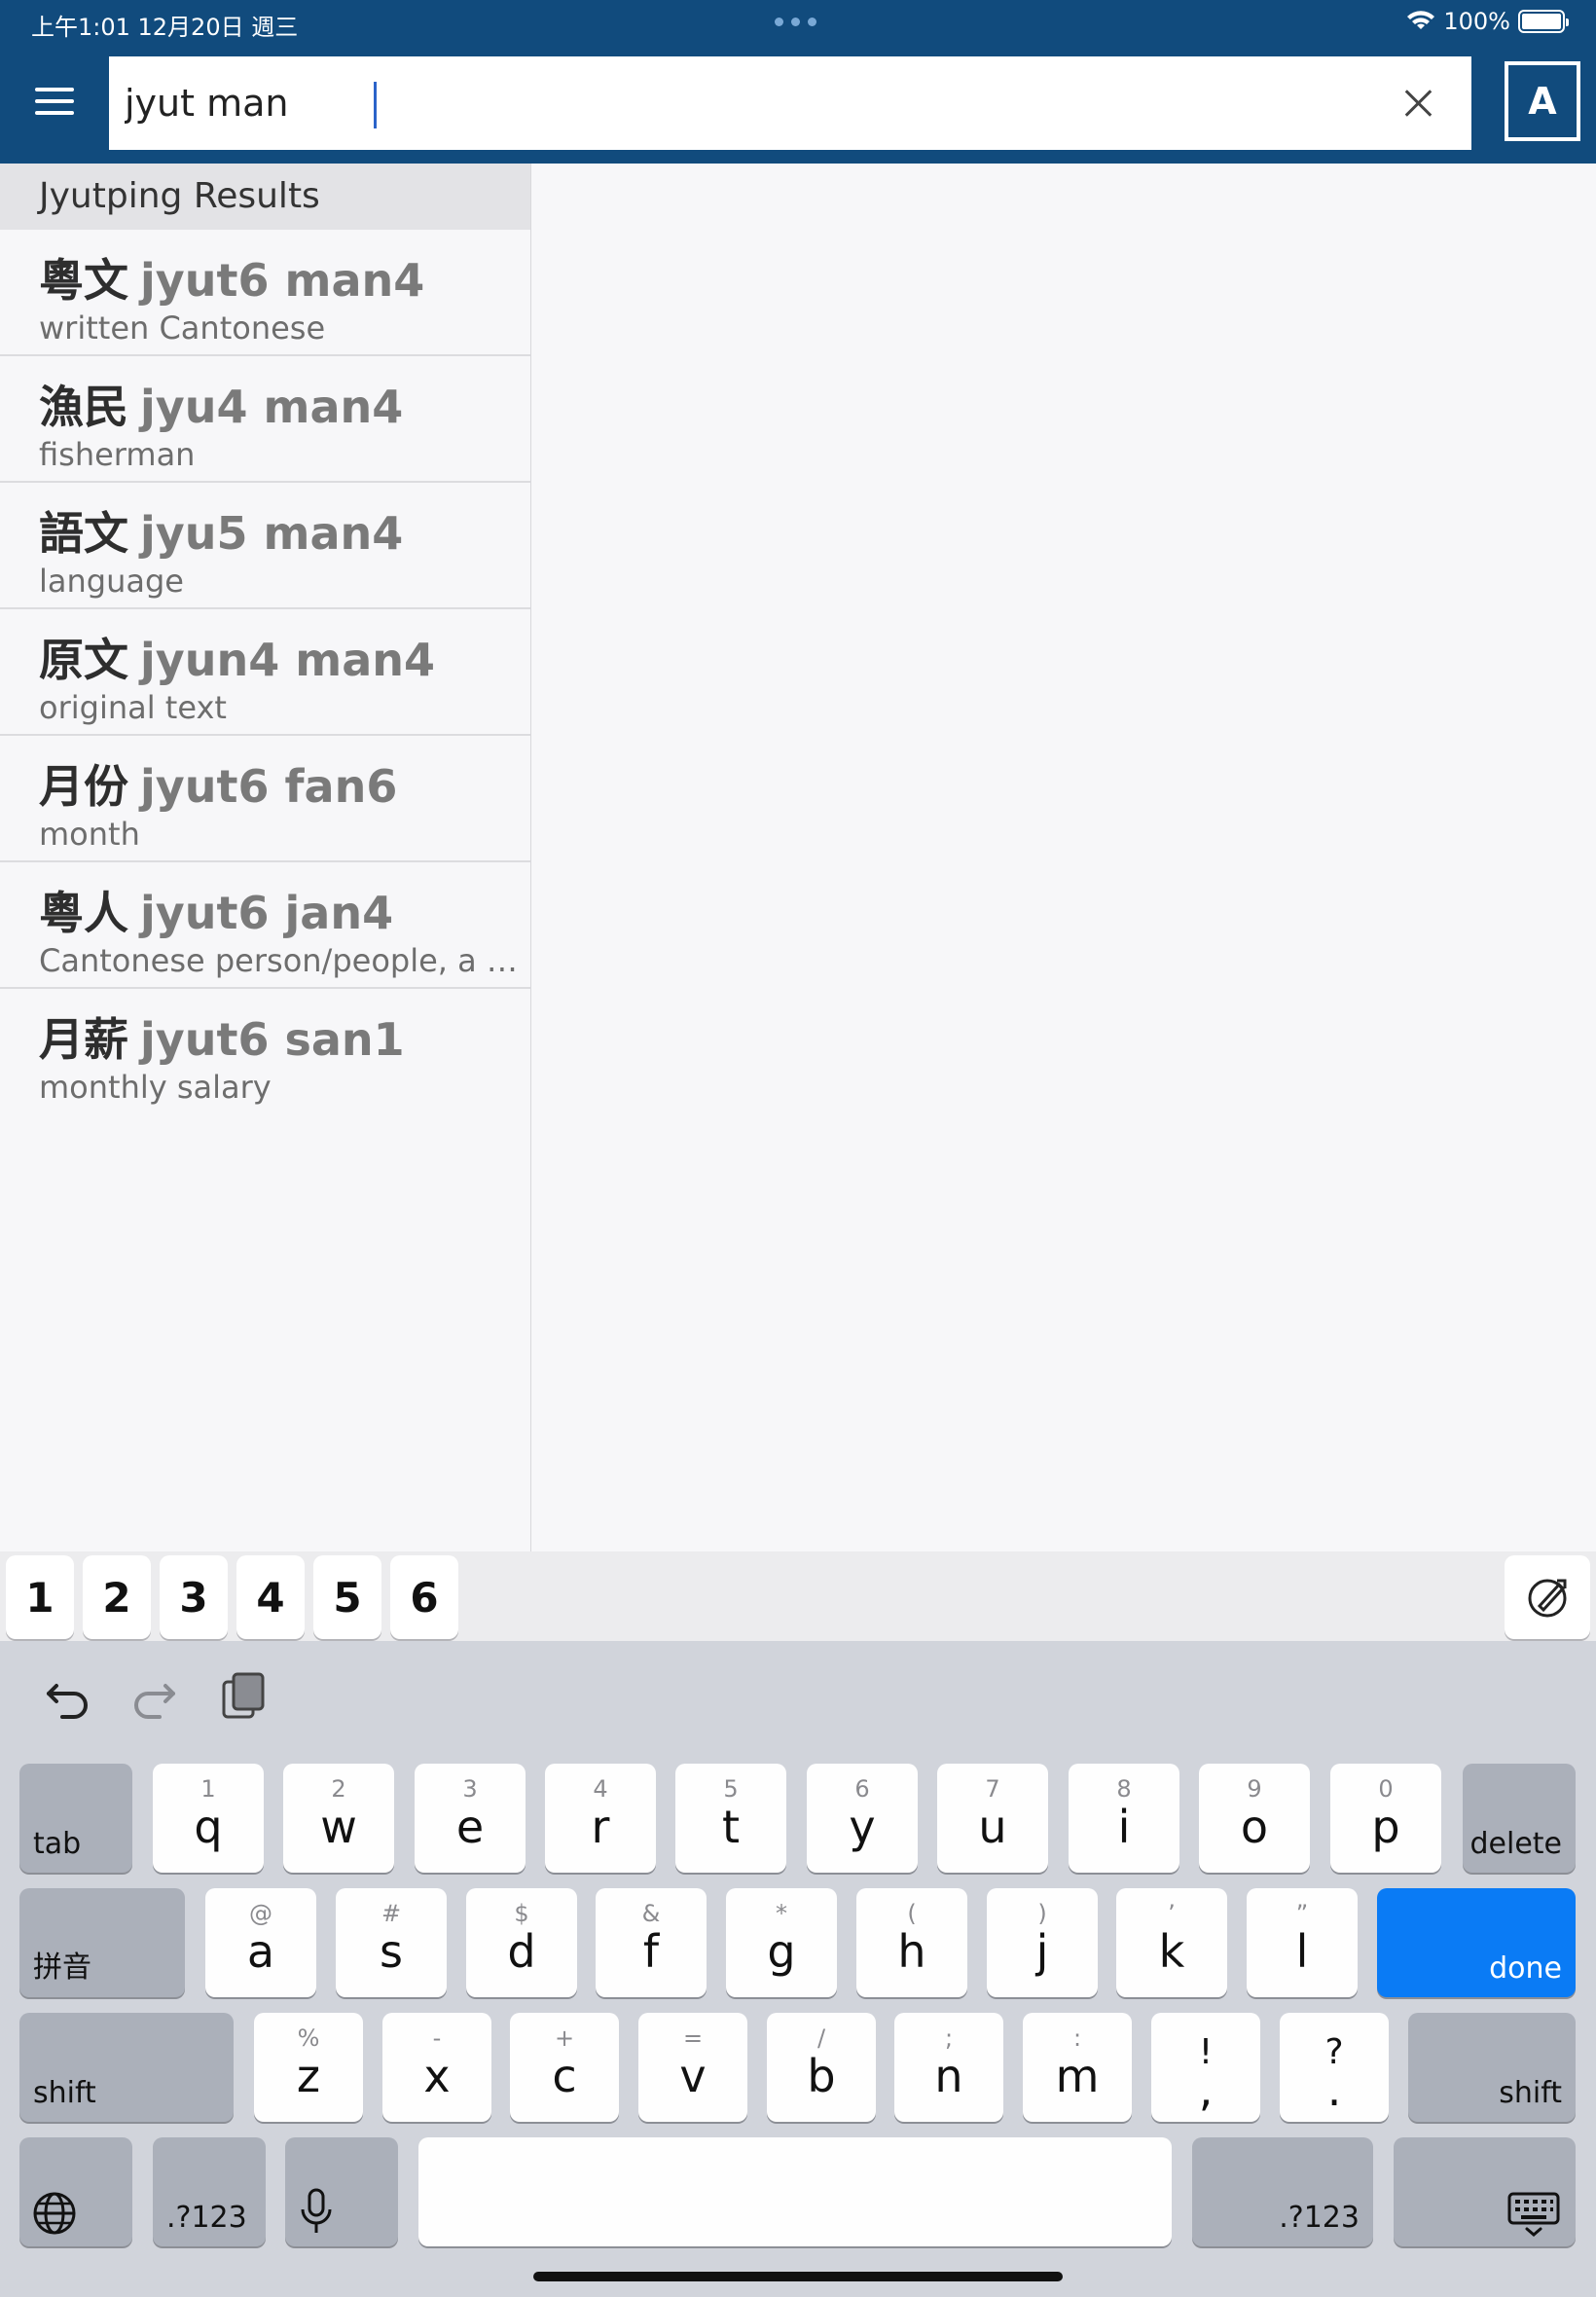 The image size is (1596, 2297). Describe the element at coordinates (84, 660) in the screenshot. I see `result-chinese: 原文` at that location.